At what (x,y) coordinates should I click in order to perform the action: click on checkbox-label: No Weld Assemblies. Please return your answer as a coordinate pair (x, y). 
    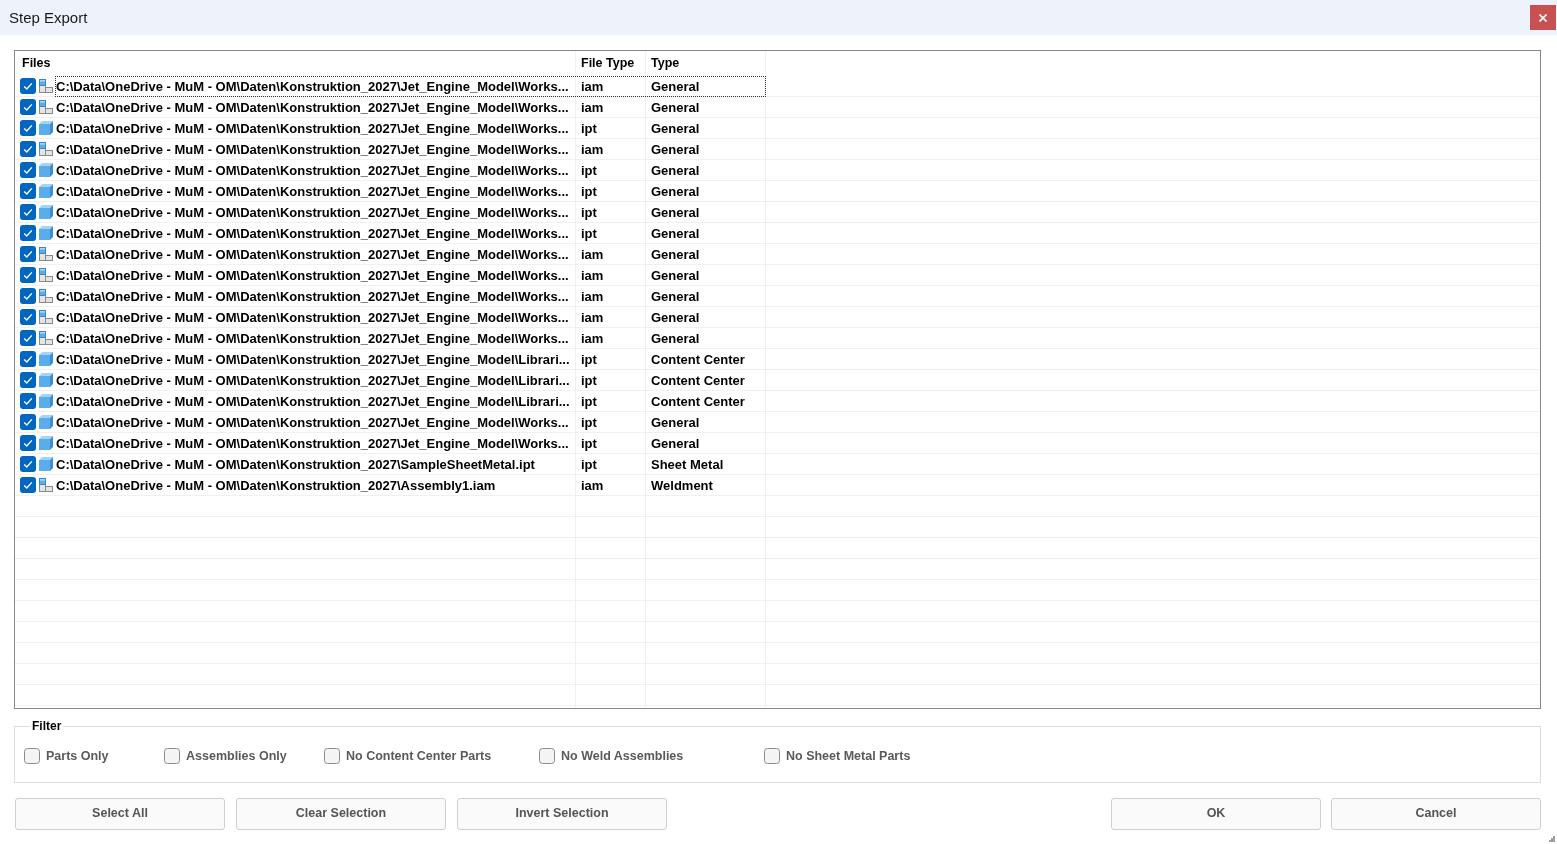
    Looking at the image, I should click on (622, 756).